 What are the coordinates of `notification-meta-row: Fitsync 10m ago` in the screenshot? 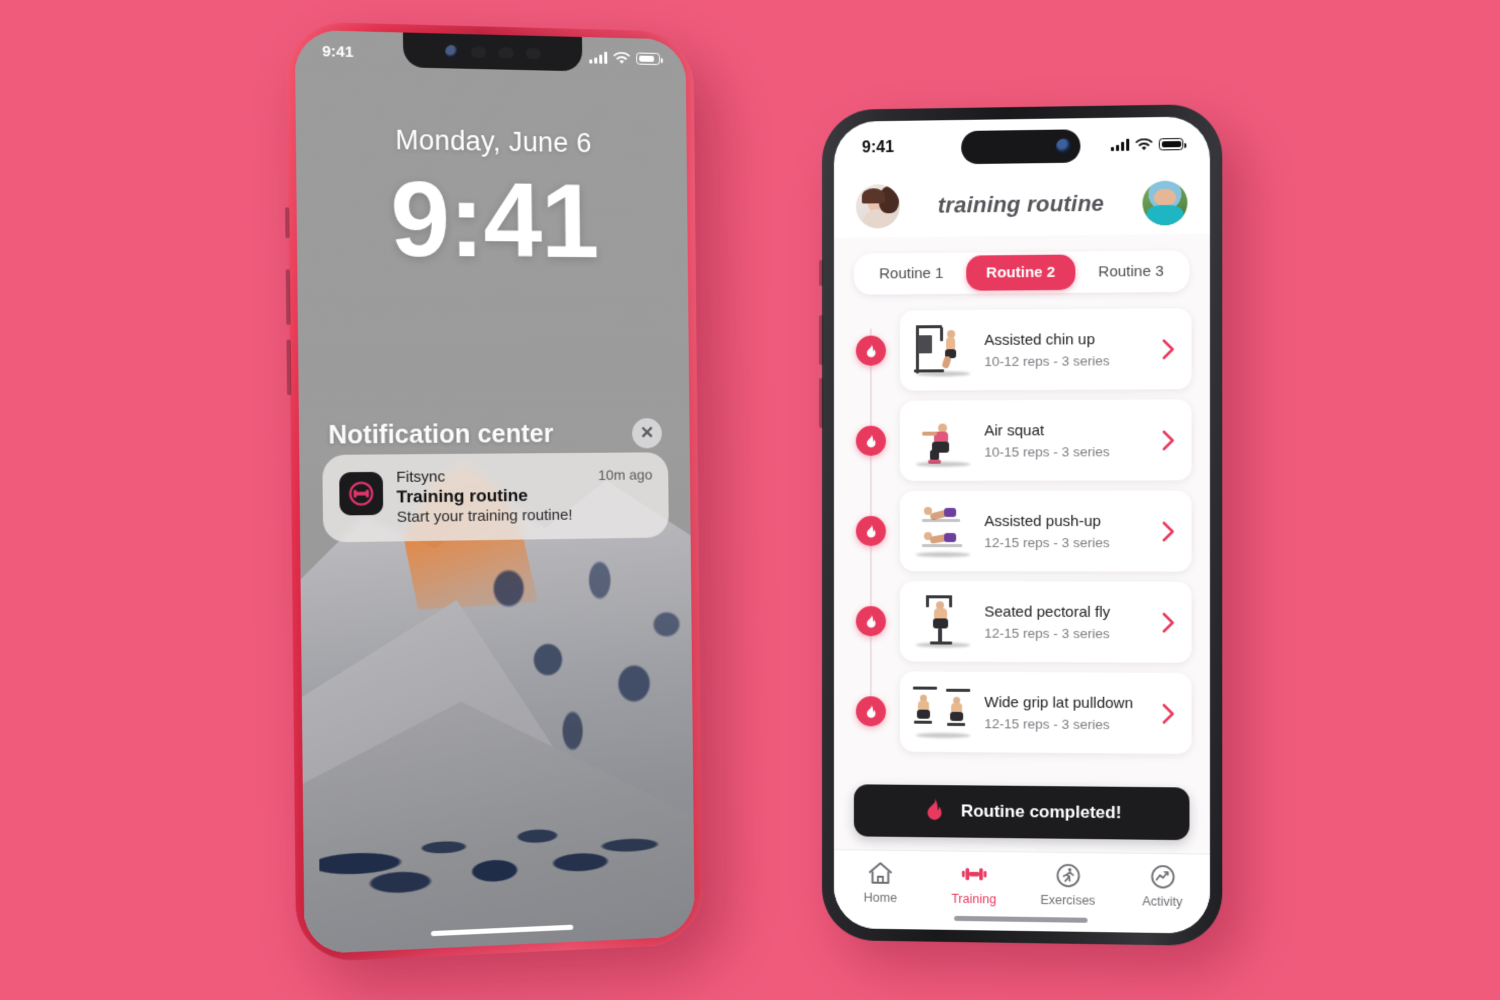 It's located at (524, 476).